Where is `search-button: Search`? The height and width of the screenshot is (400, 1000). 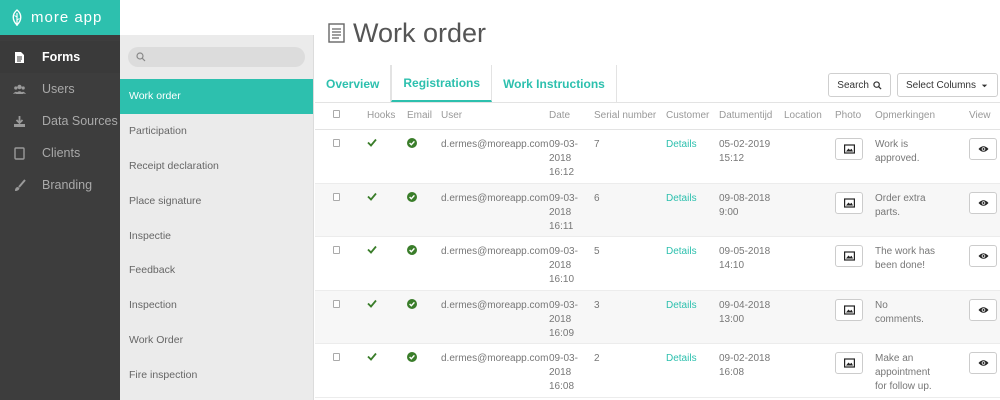
search-button: Search is located at coordinates (859, 85).